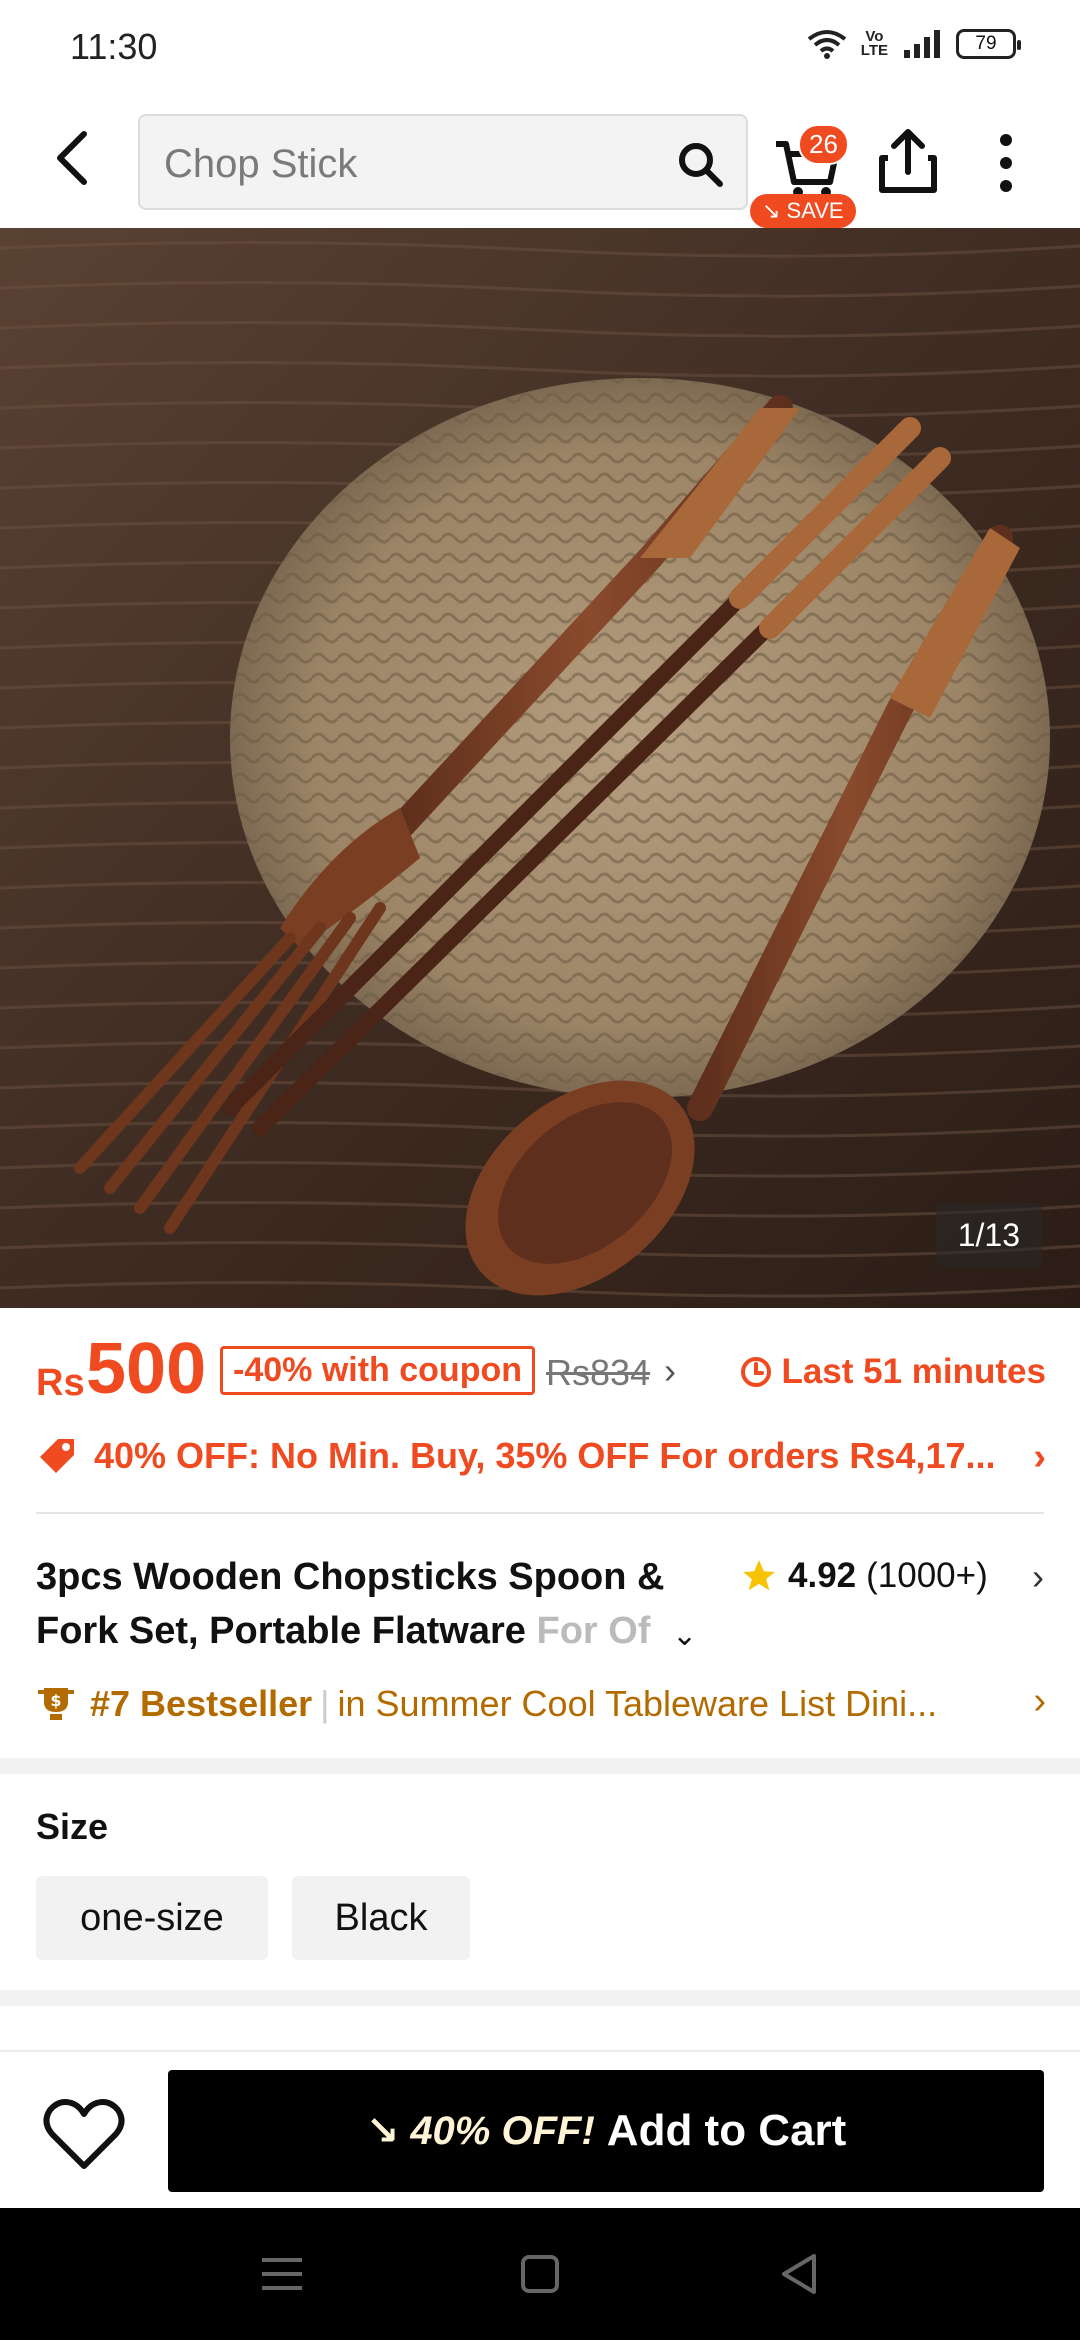 The image size is (1080, 2340). Describe the element at coordinates (540, 1513) in the screenshot. I see `divider` at that location.